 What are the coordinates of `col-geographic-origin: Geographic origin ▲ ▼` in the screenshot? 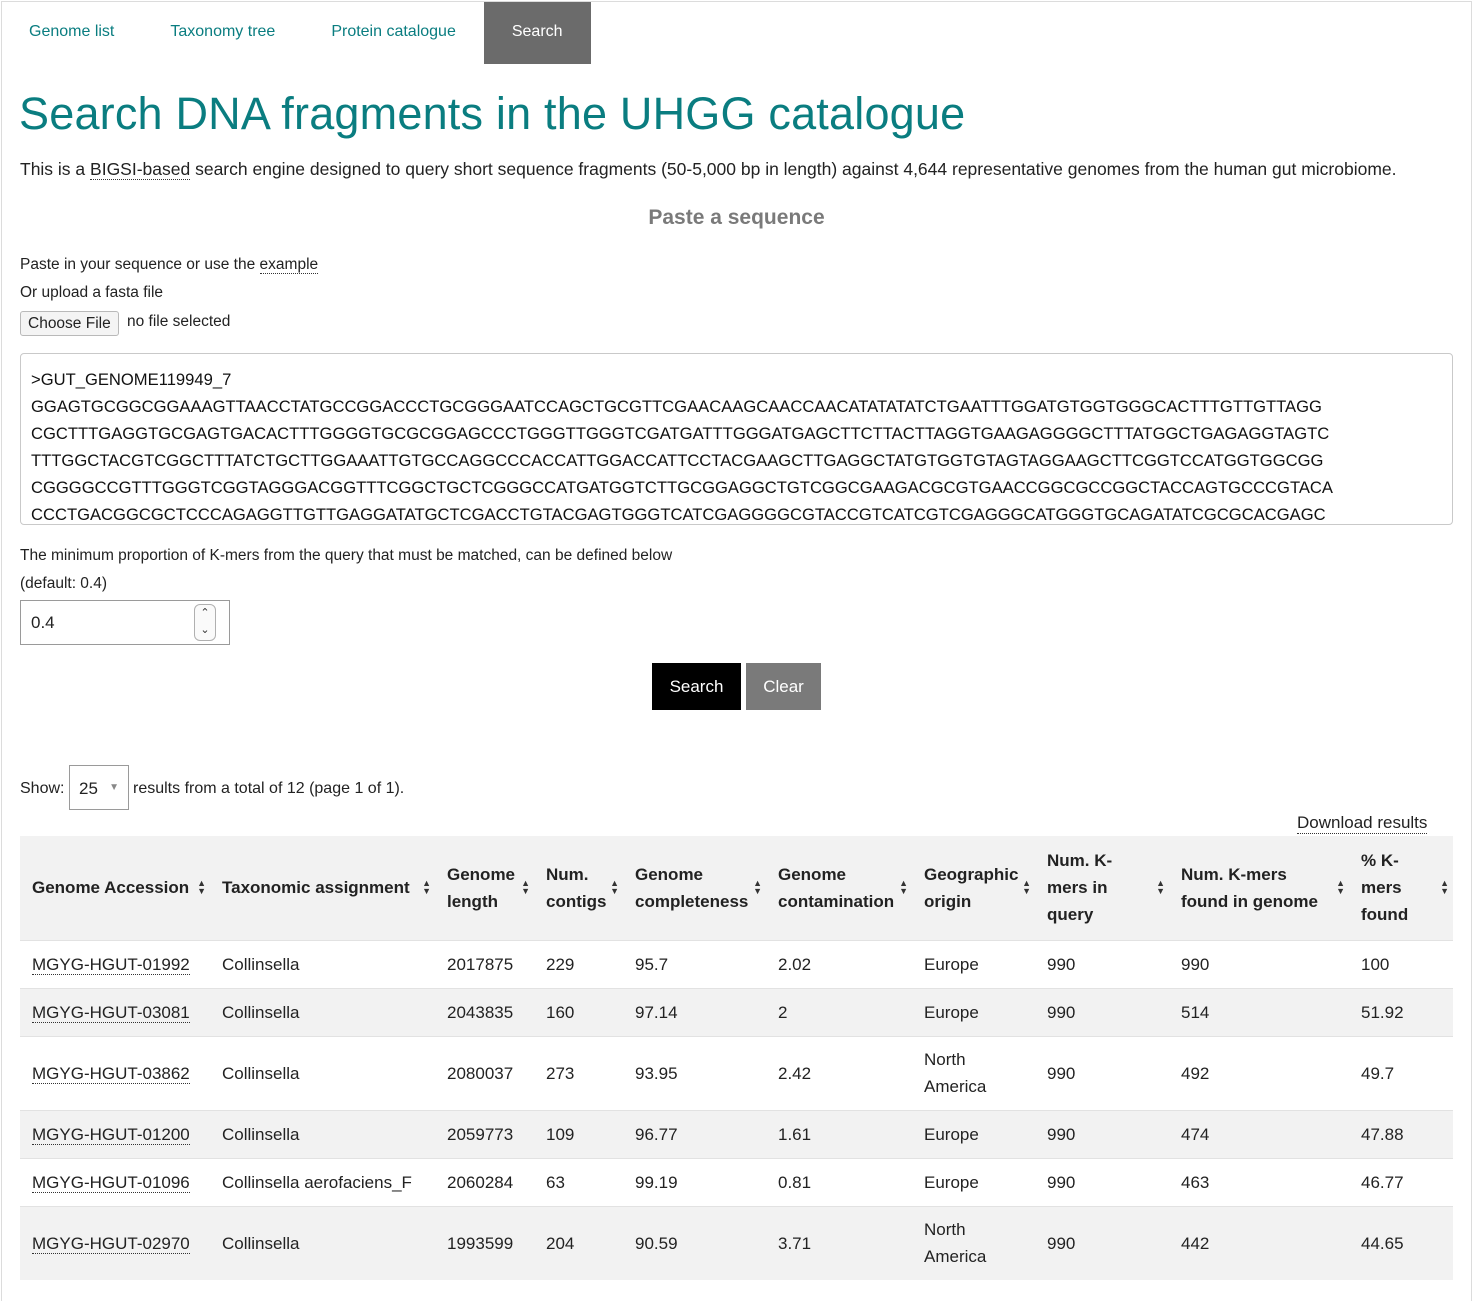 It's located at (973, 888).